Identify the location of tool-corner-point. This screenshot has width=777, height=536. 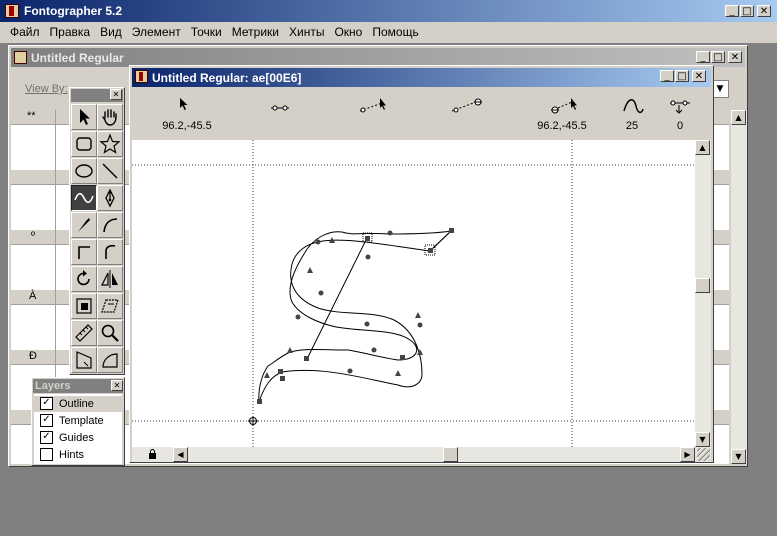
(84, 252).